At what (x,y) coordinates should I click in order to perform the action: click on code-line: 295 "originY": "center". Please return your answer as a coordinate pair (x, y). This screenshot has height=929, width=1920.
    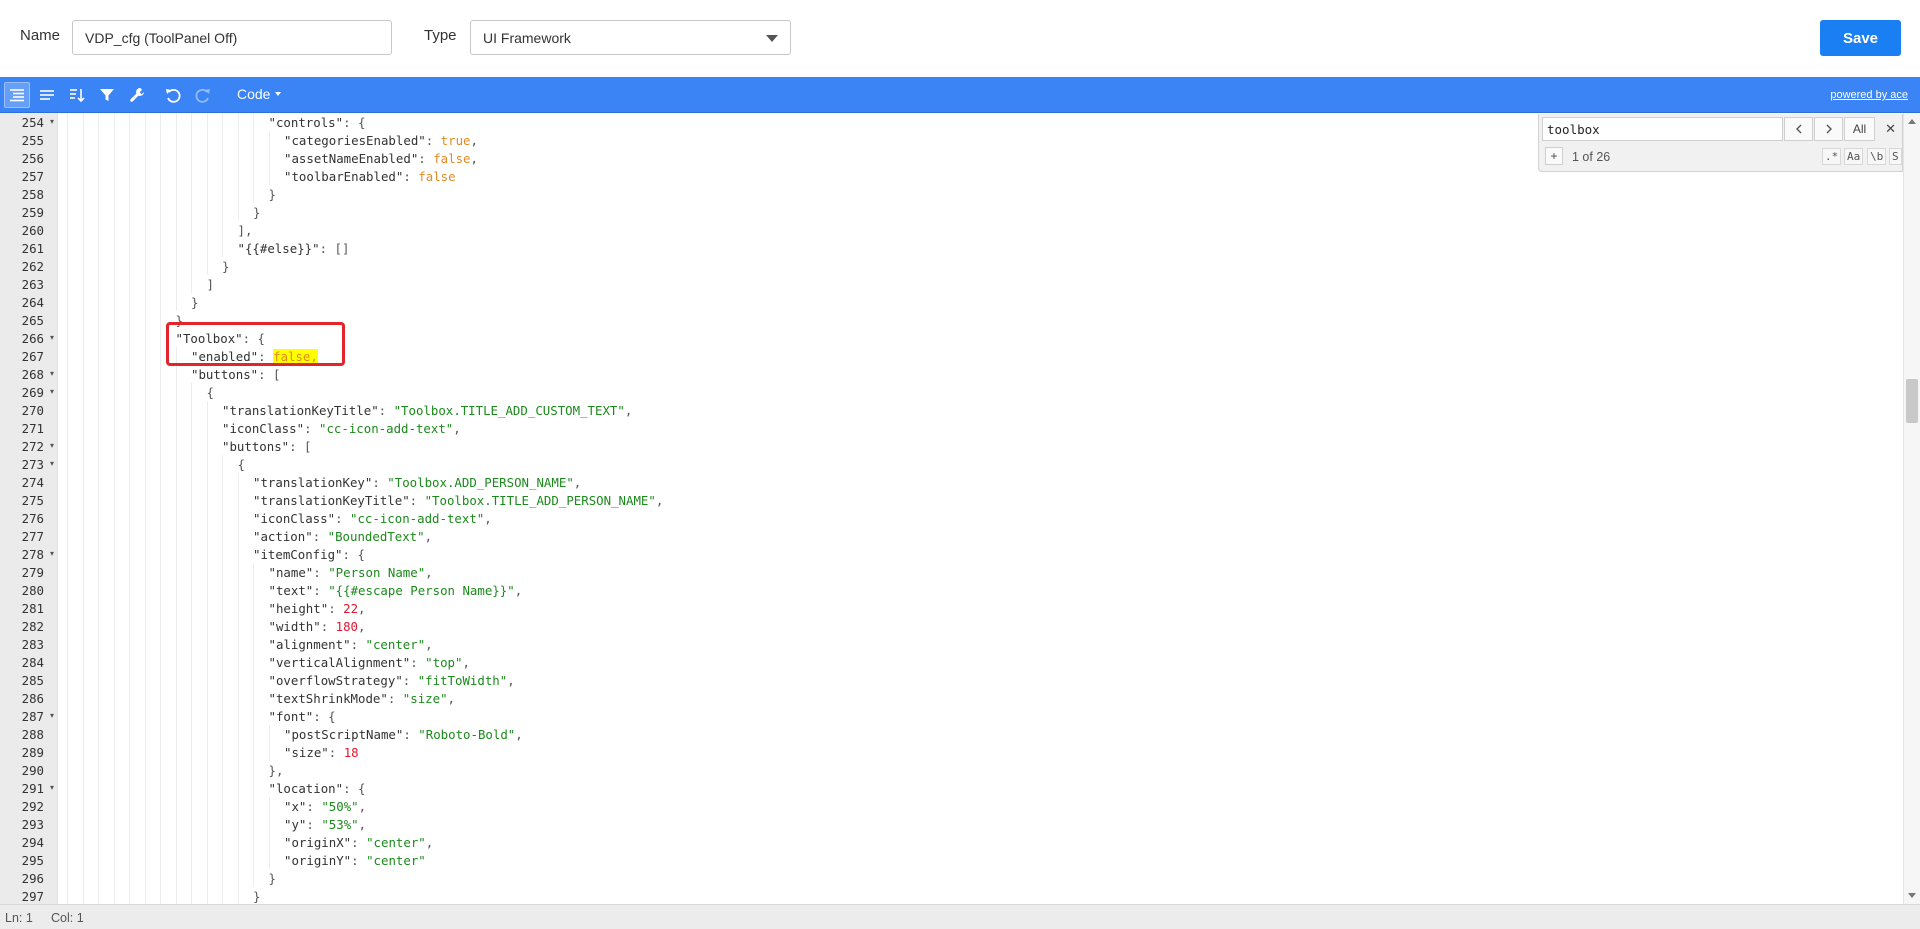
    Looking at the image, I should click on (962, 860).